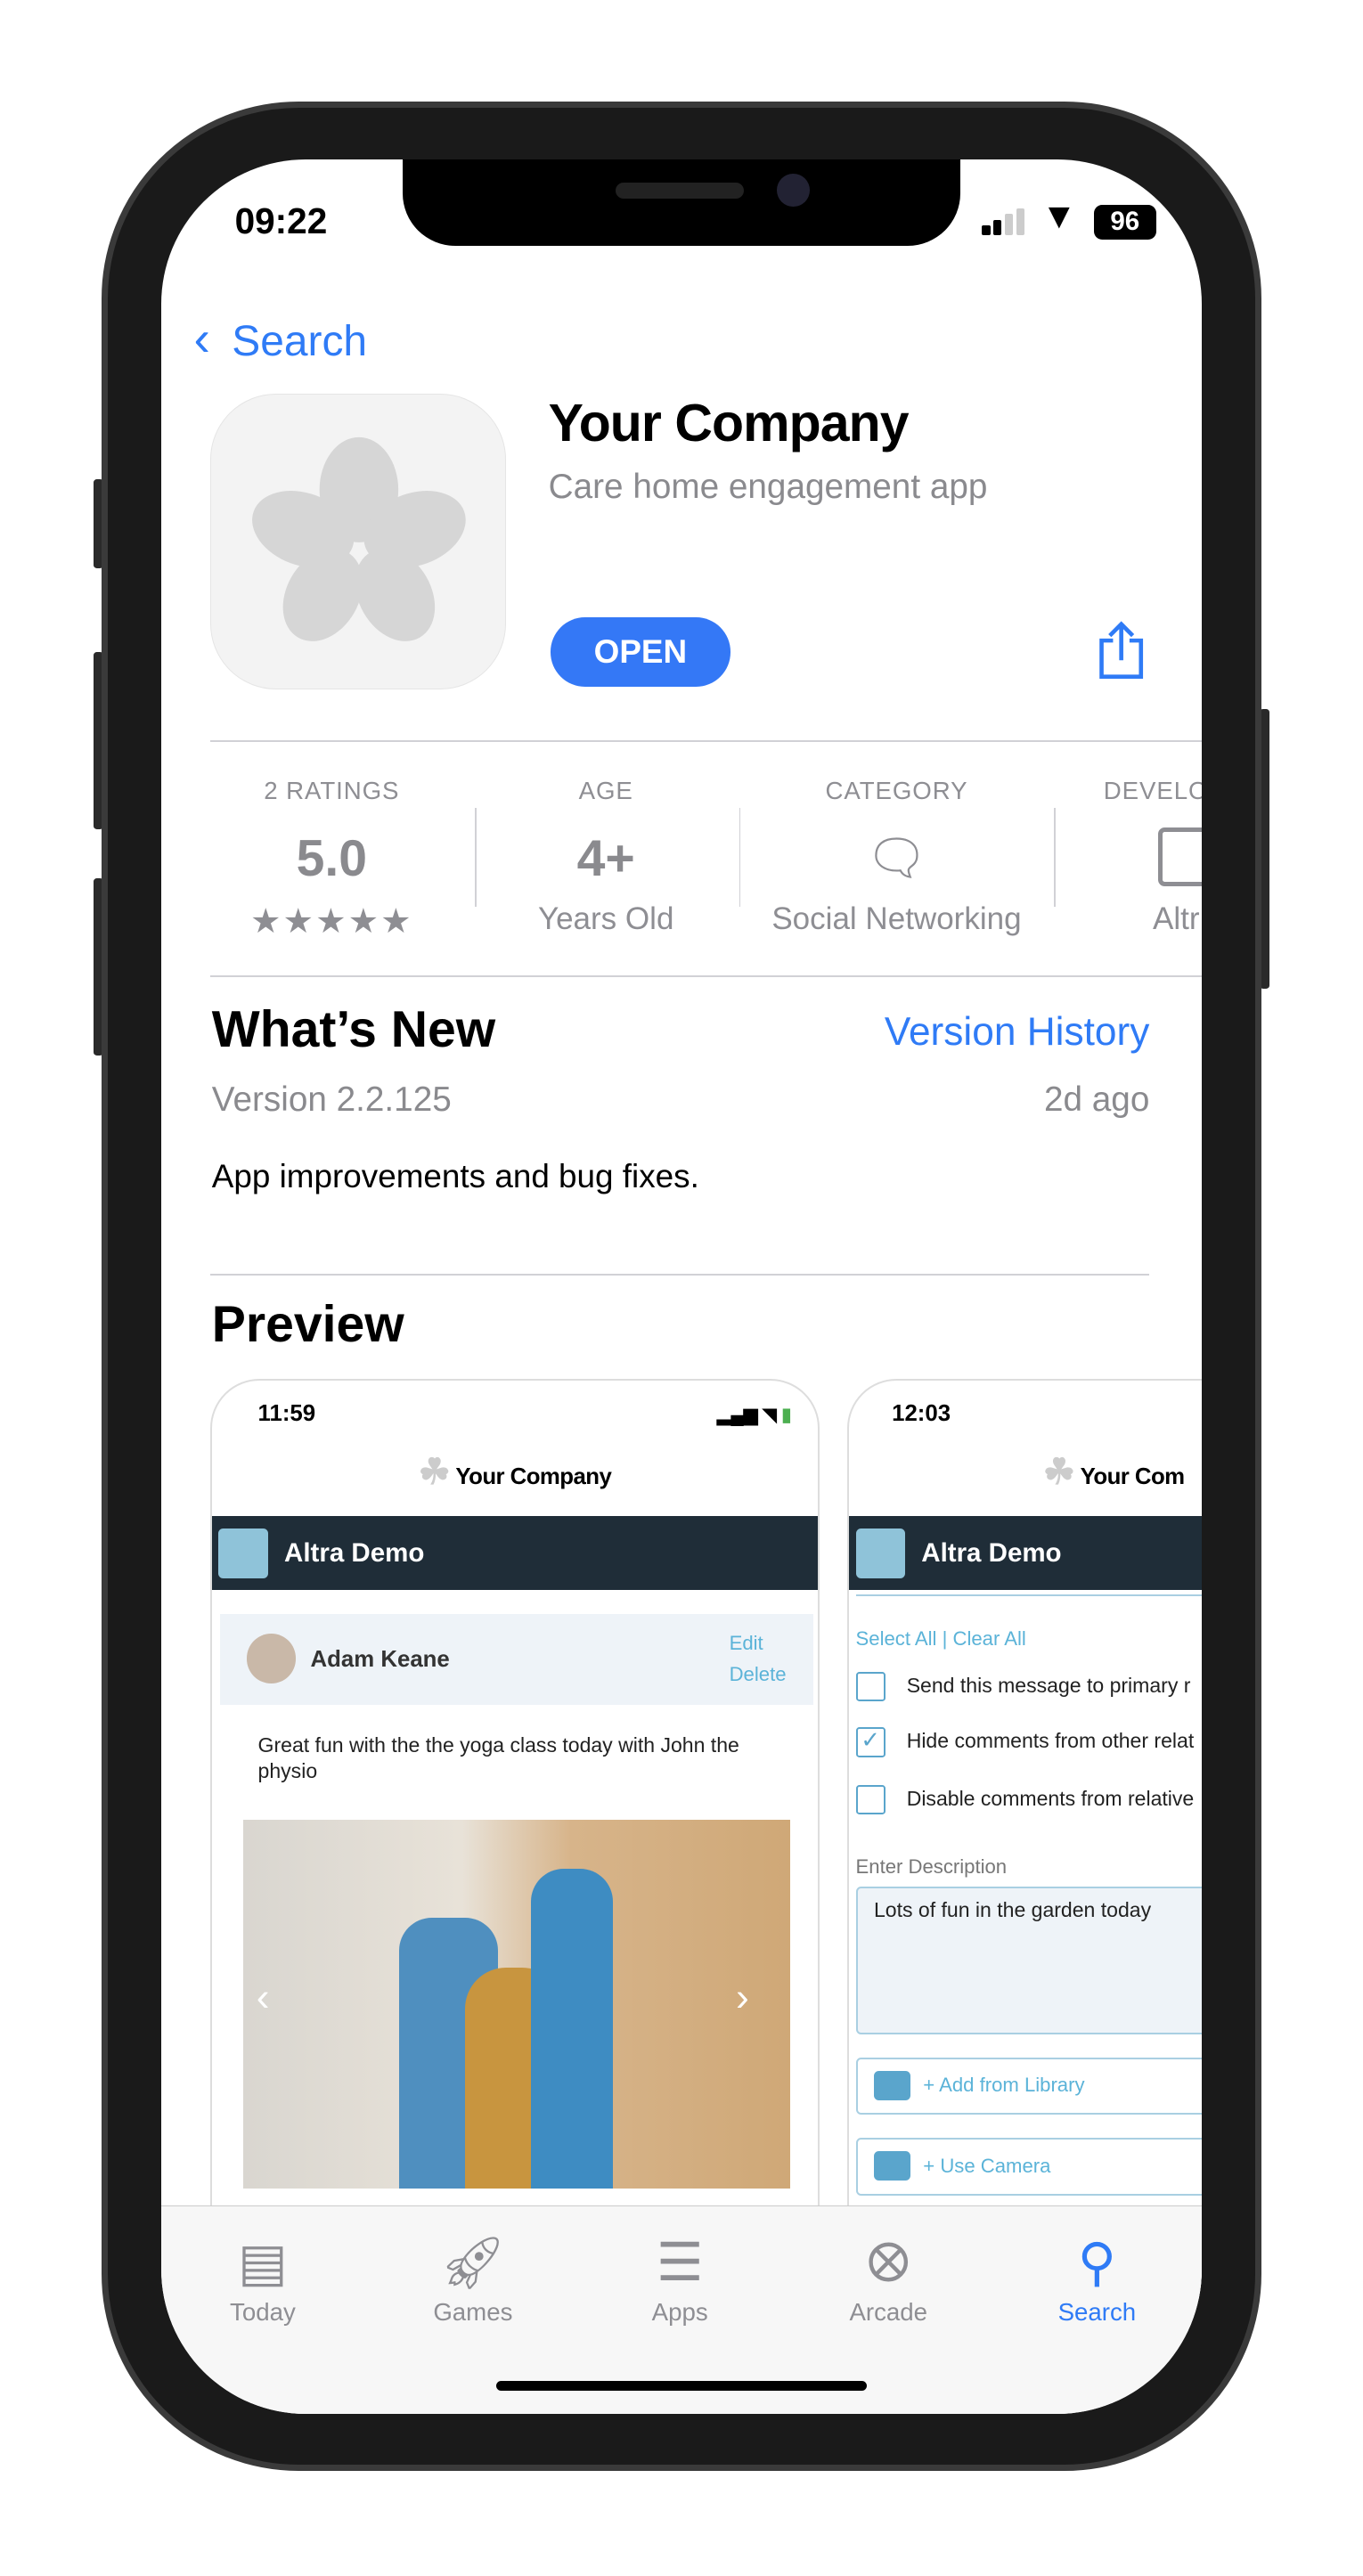 Image resolution: width=1363 pixels, height=2576 pixels. Describe the element at coordinates (331, 1099) in the screenshot. I see `version-label: Version 2.2.125` at that location.